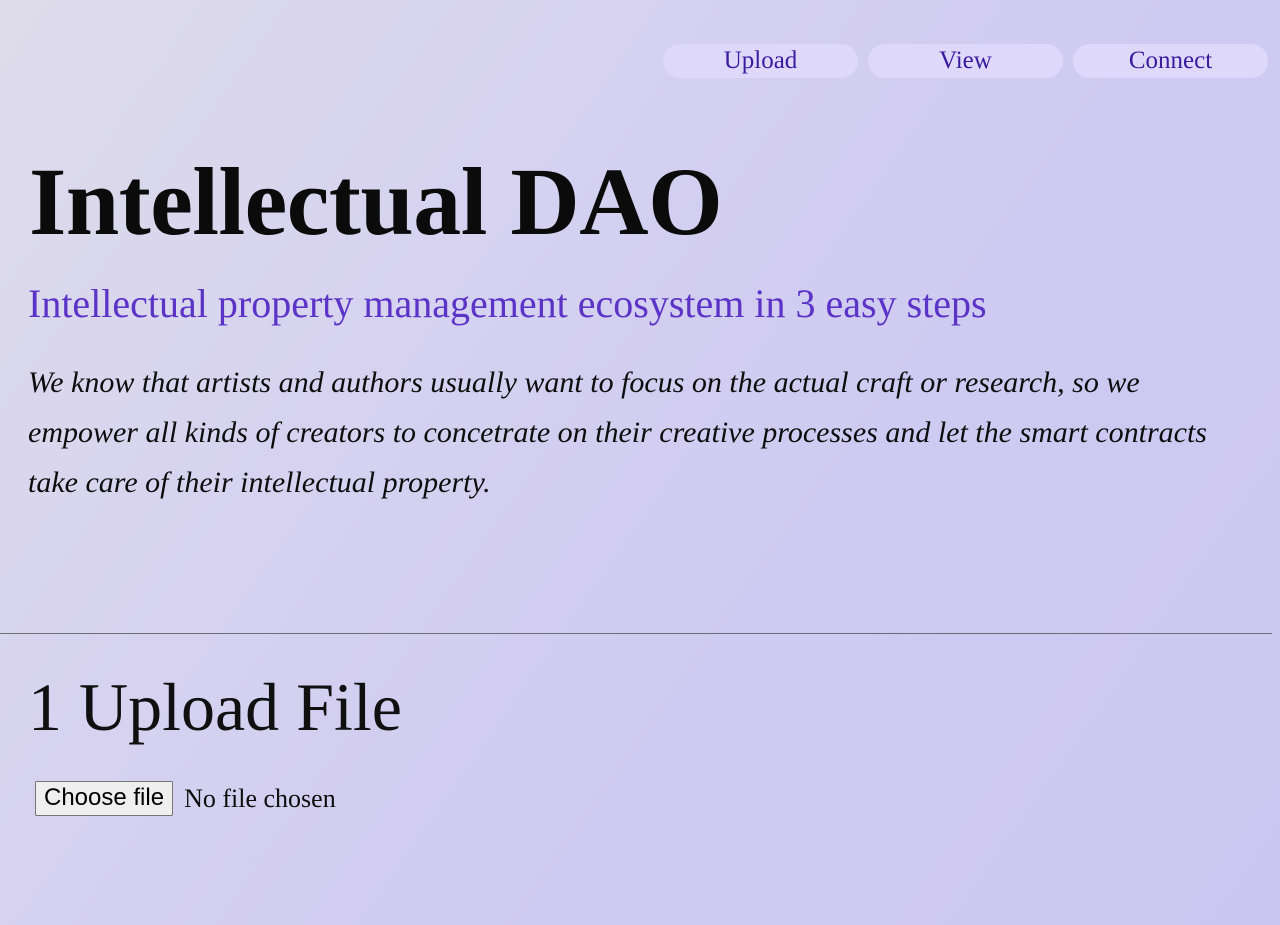 The image size is (1280, 925). What do you see at coordinates (965, 61) in the screenshot?
I see `nav-view-button: View` at bounding box center [965, 61].